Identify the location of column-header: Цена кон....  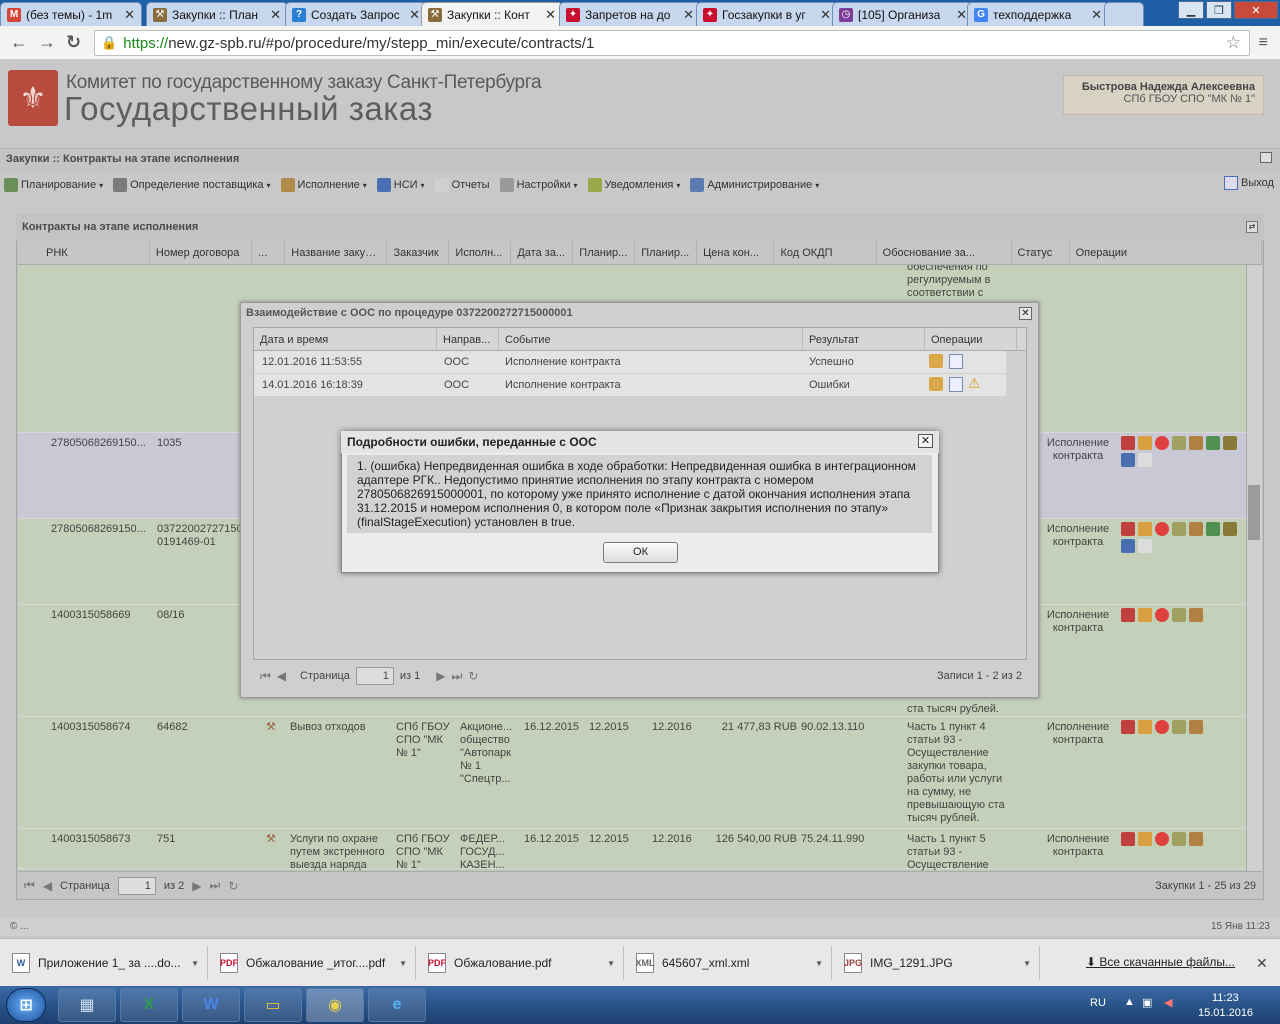
(736, 252).